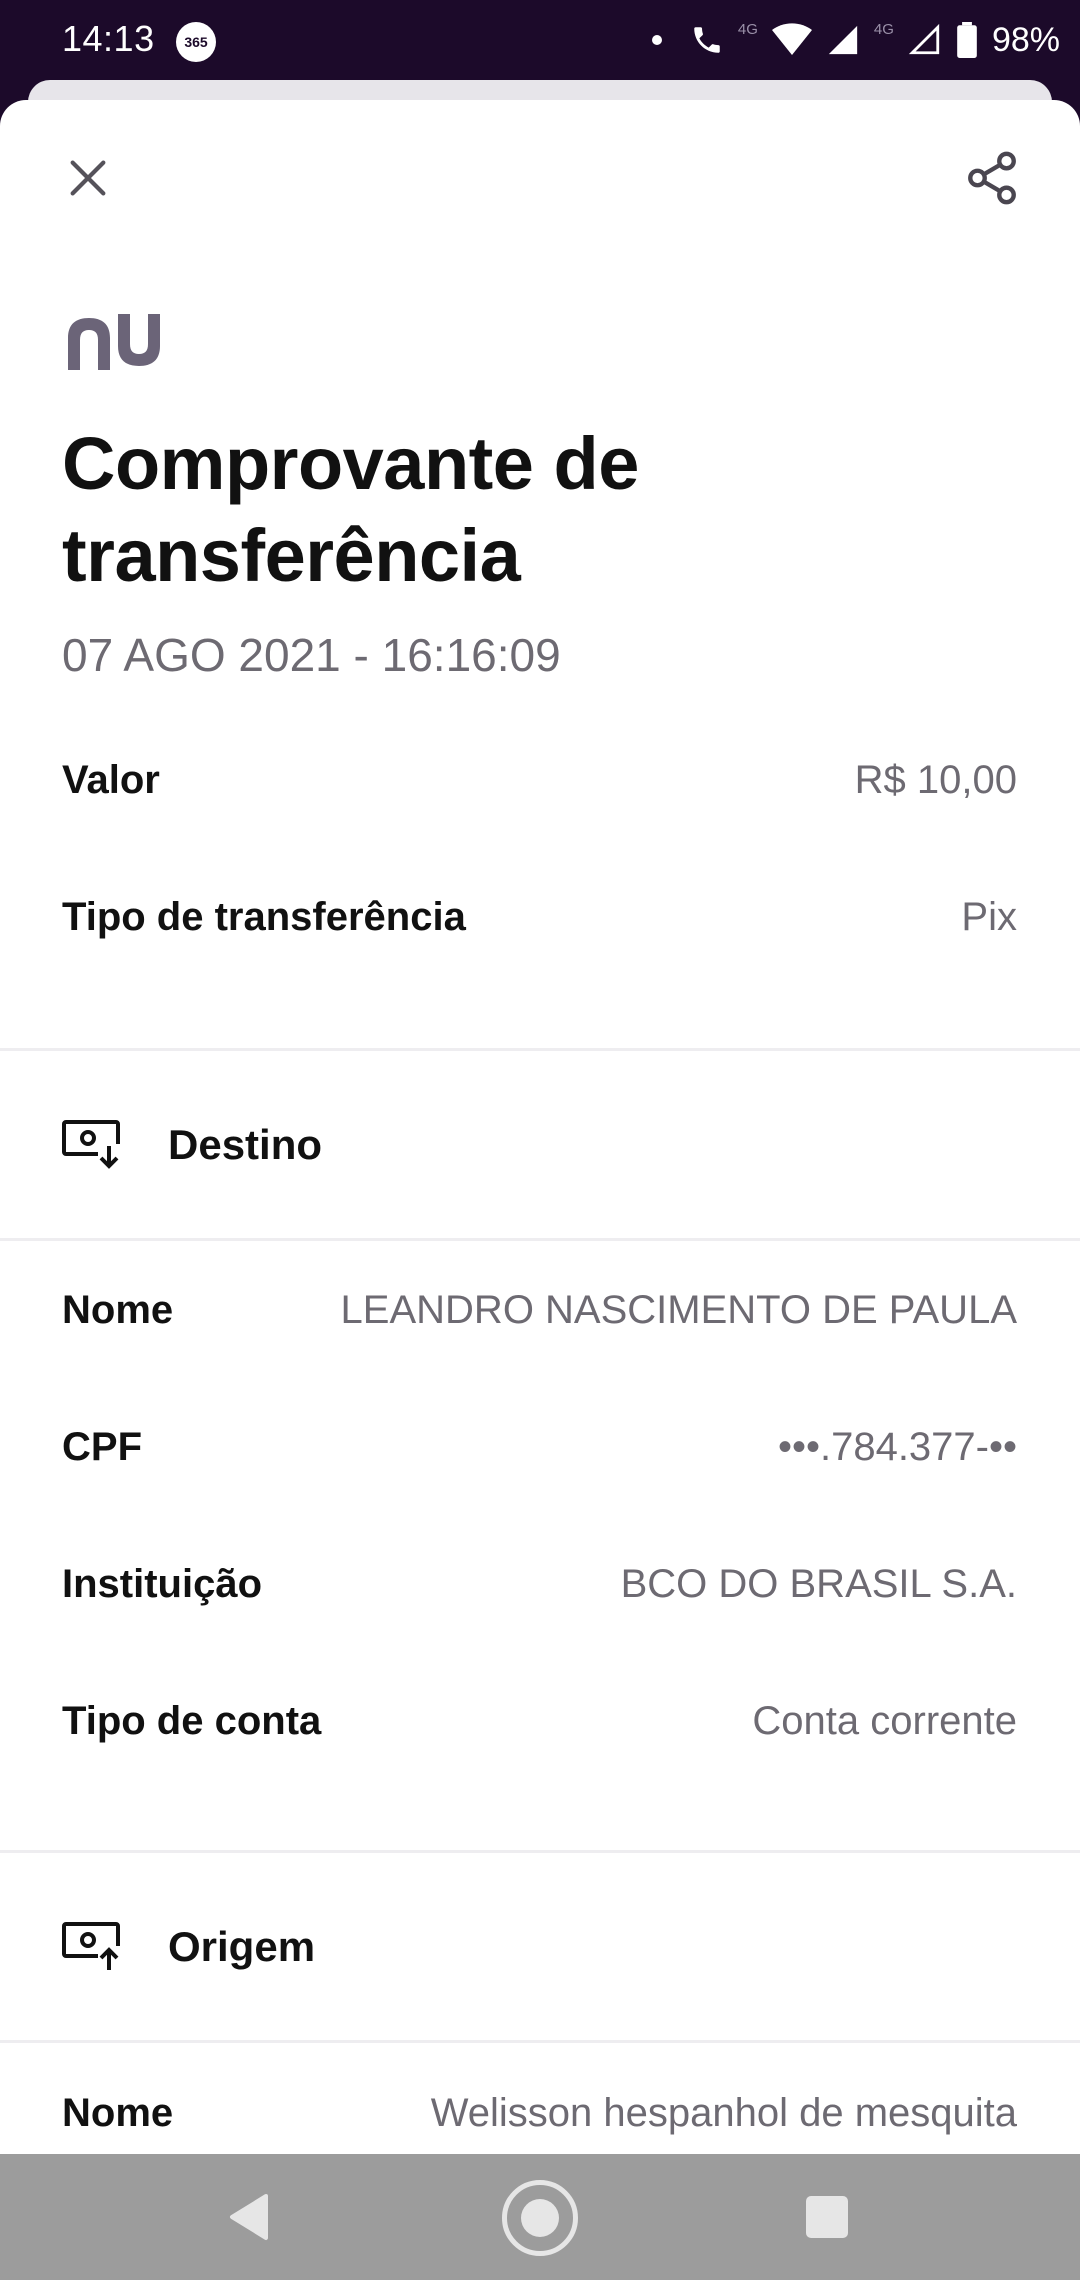  I want to click on origin-row: Nome Welisson hespanhol de mesquita, so click(539, 2113).